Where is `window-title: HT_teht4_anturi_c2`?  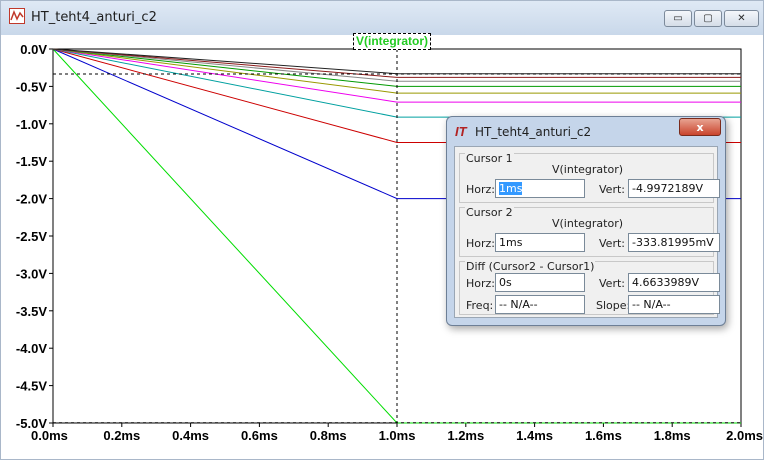
window-title: HT_teht4_anturi_c2 is located at coordinates (94, 17).